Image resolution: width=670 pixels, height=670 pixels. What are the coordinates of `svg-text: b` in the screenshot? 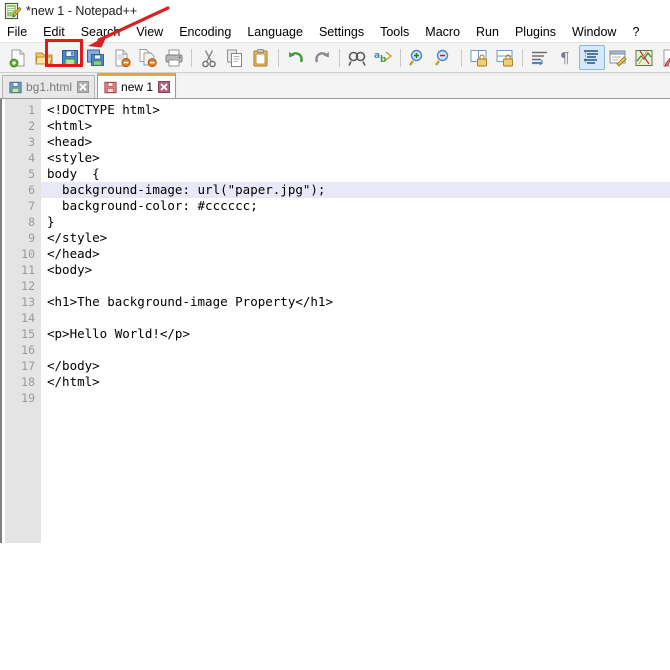 It's located at (383, 60).